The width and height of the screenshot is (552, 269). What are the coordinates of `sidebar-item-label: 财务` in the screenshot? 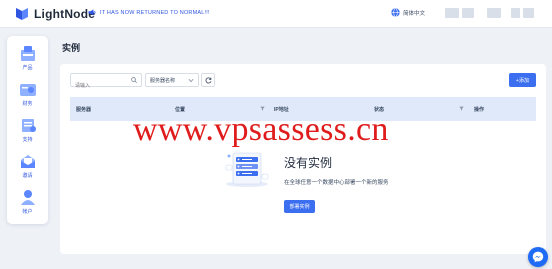 It's located at (27, 104).